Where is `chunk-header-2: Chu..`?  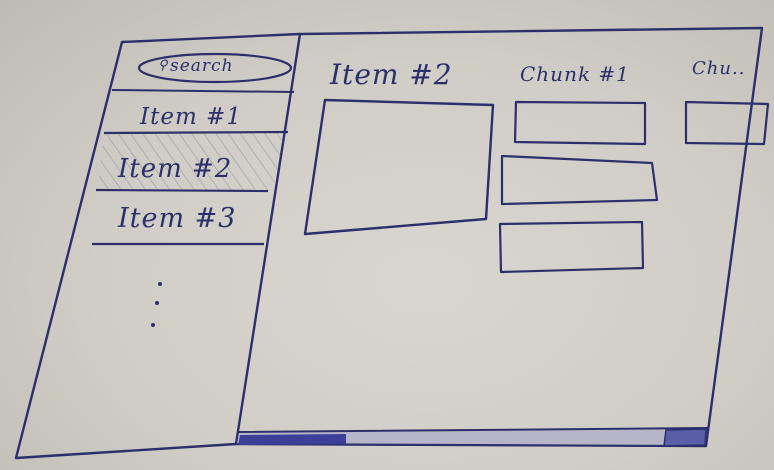 chunk-header-2: Chu.. is located at coordinates (719, 68).